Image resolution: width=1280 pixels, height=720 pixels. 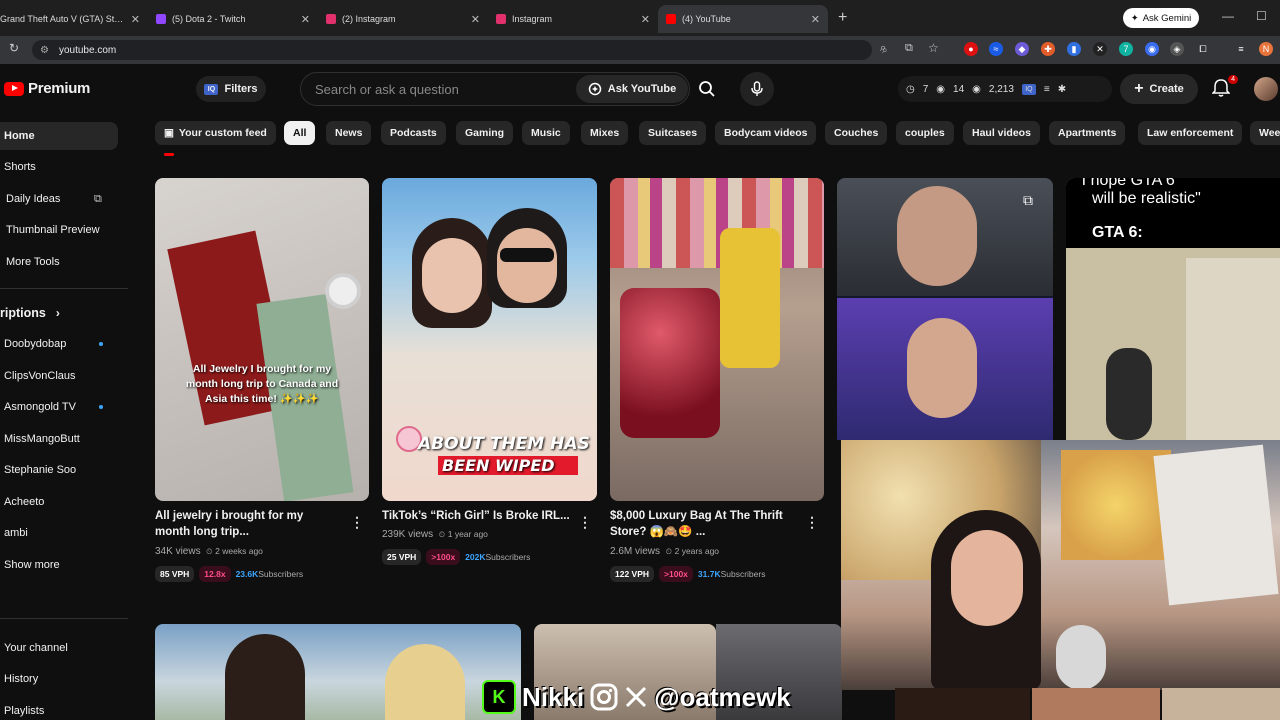 I want to click on vph-badge: 85 VPH, so click(x=175, y=574).